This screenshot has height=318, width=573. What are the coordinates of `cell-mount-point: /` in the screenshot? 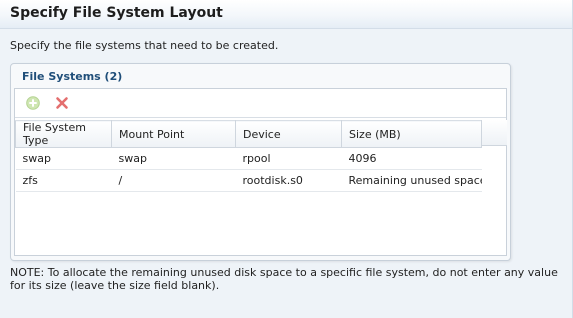 It's located at (173, 180).